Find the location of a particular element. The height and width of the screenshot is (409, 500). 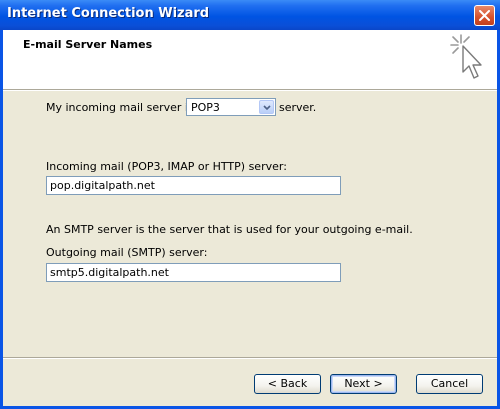

close-button is located at coordinates (484, 15).